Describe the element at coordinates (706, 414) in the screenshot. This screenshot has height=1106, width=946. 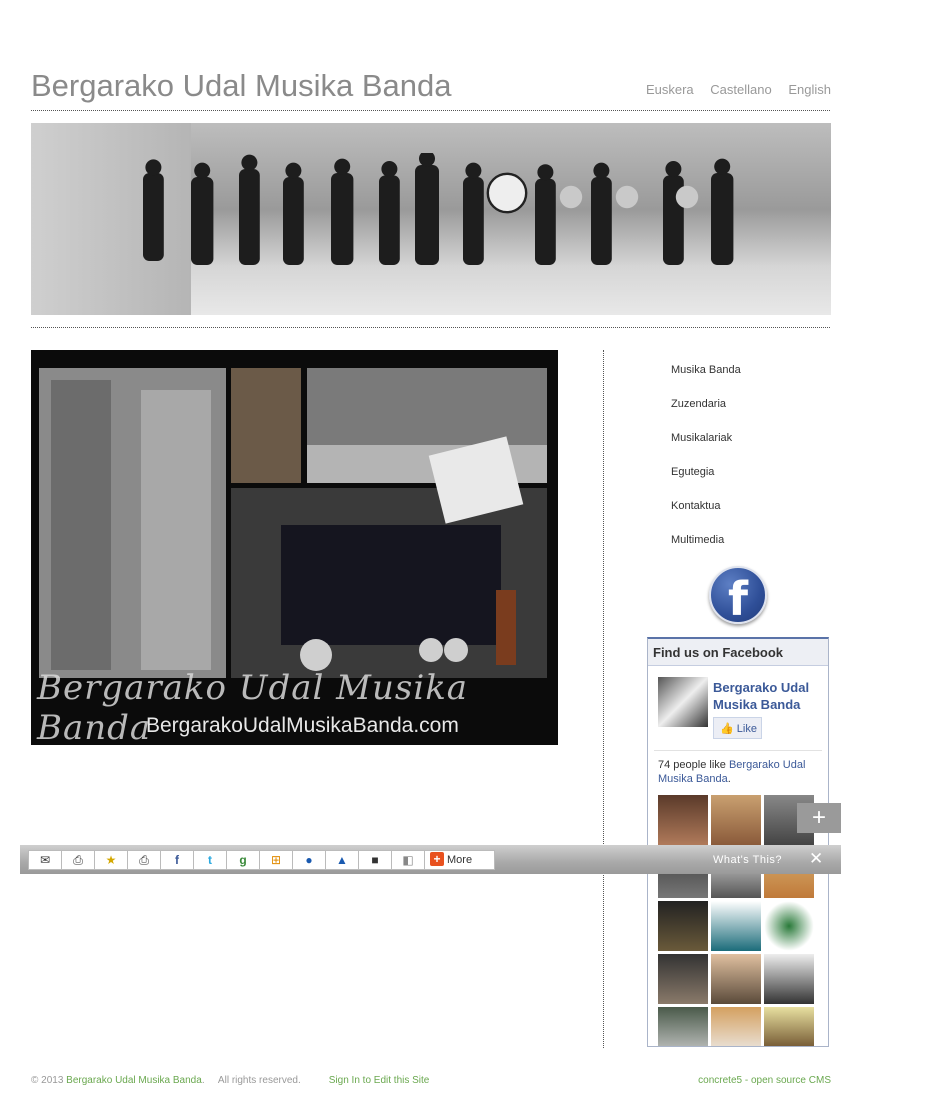
I see `sidebar-item-zuzendaria: Zuzendaria` at that location.